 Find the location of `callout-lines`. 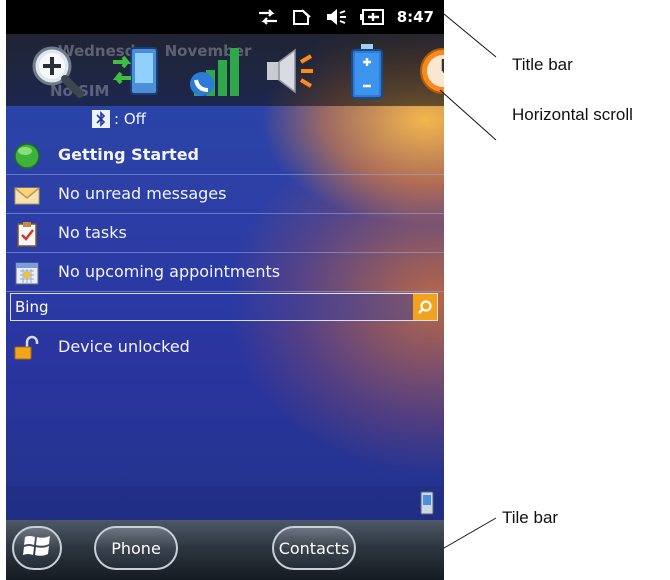

callout-lines is located at coordinates (468, 281).